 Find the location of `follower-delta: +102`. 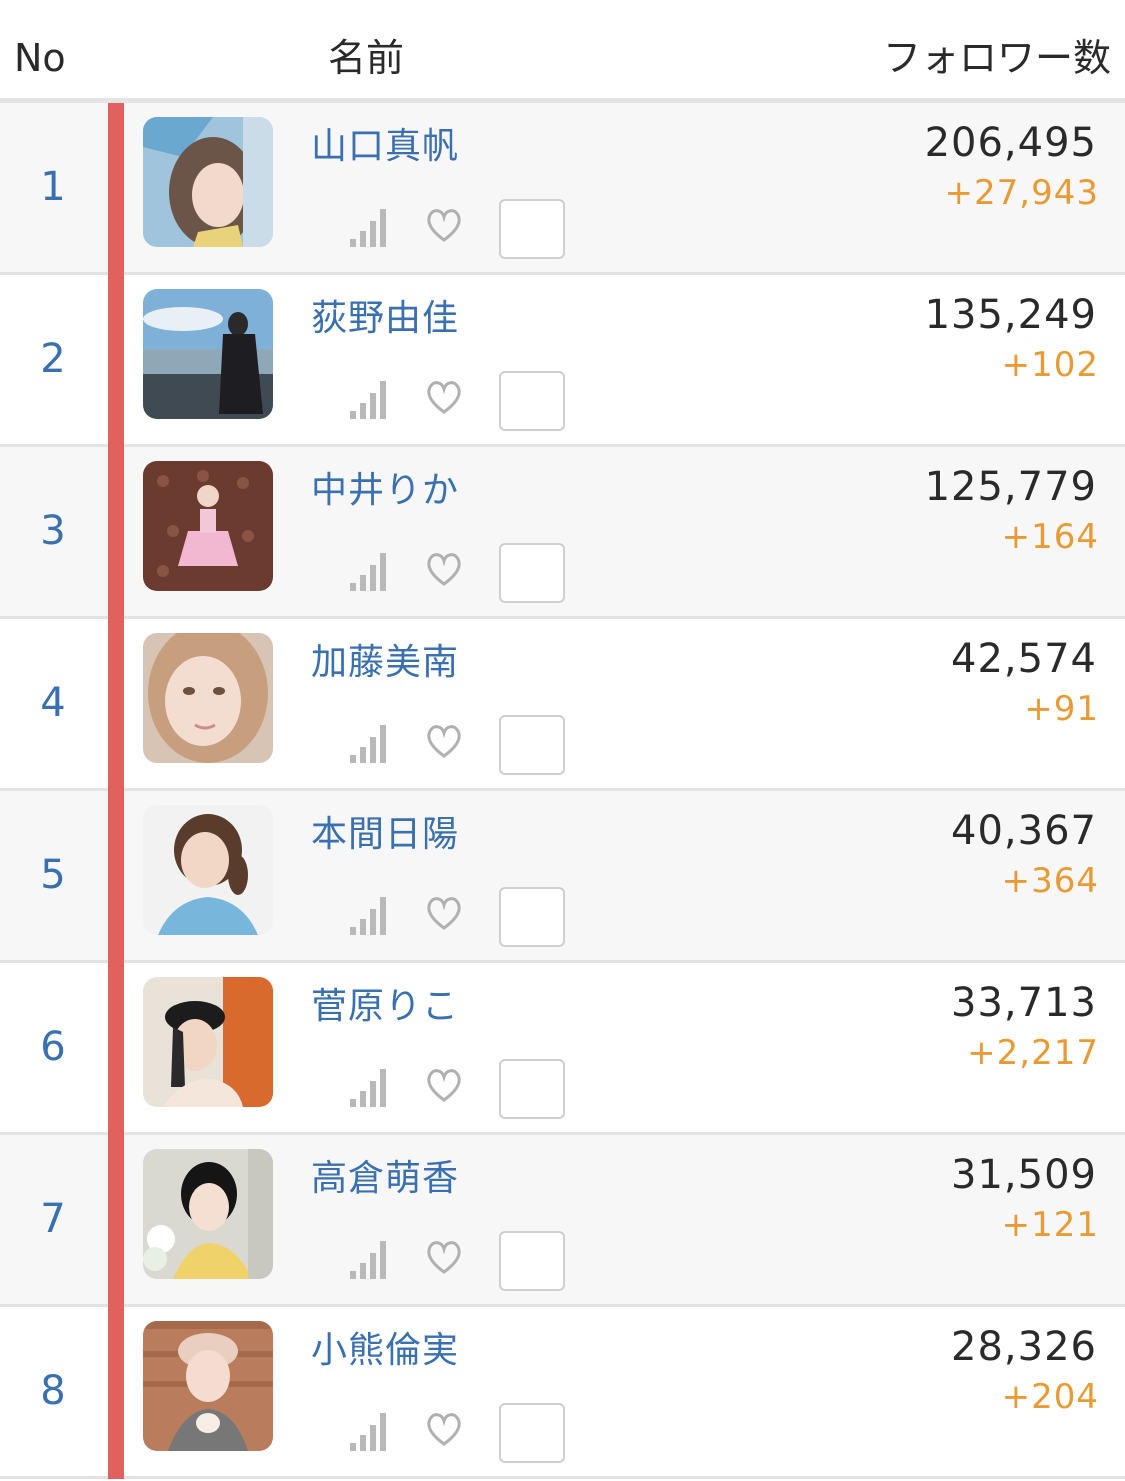

follower-delta: +102 is located at coordinates (1050, 365).